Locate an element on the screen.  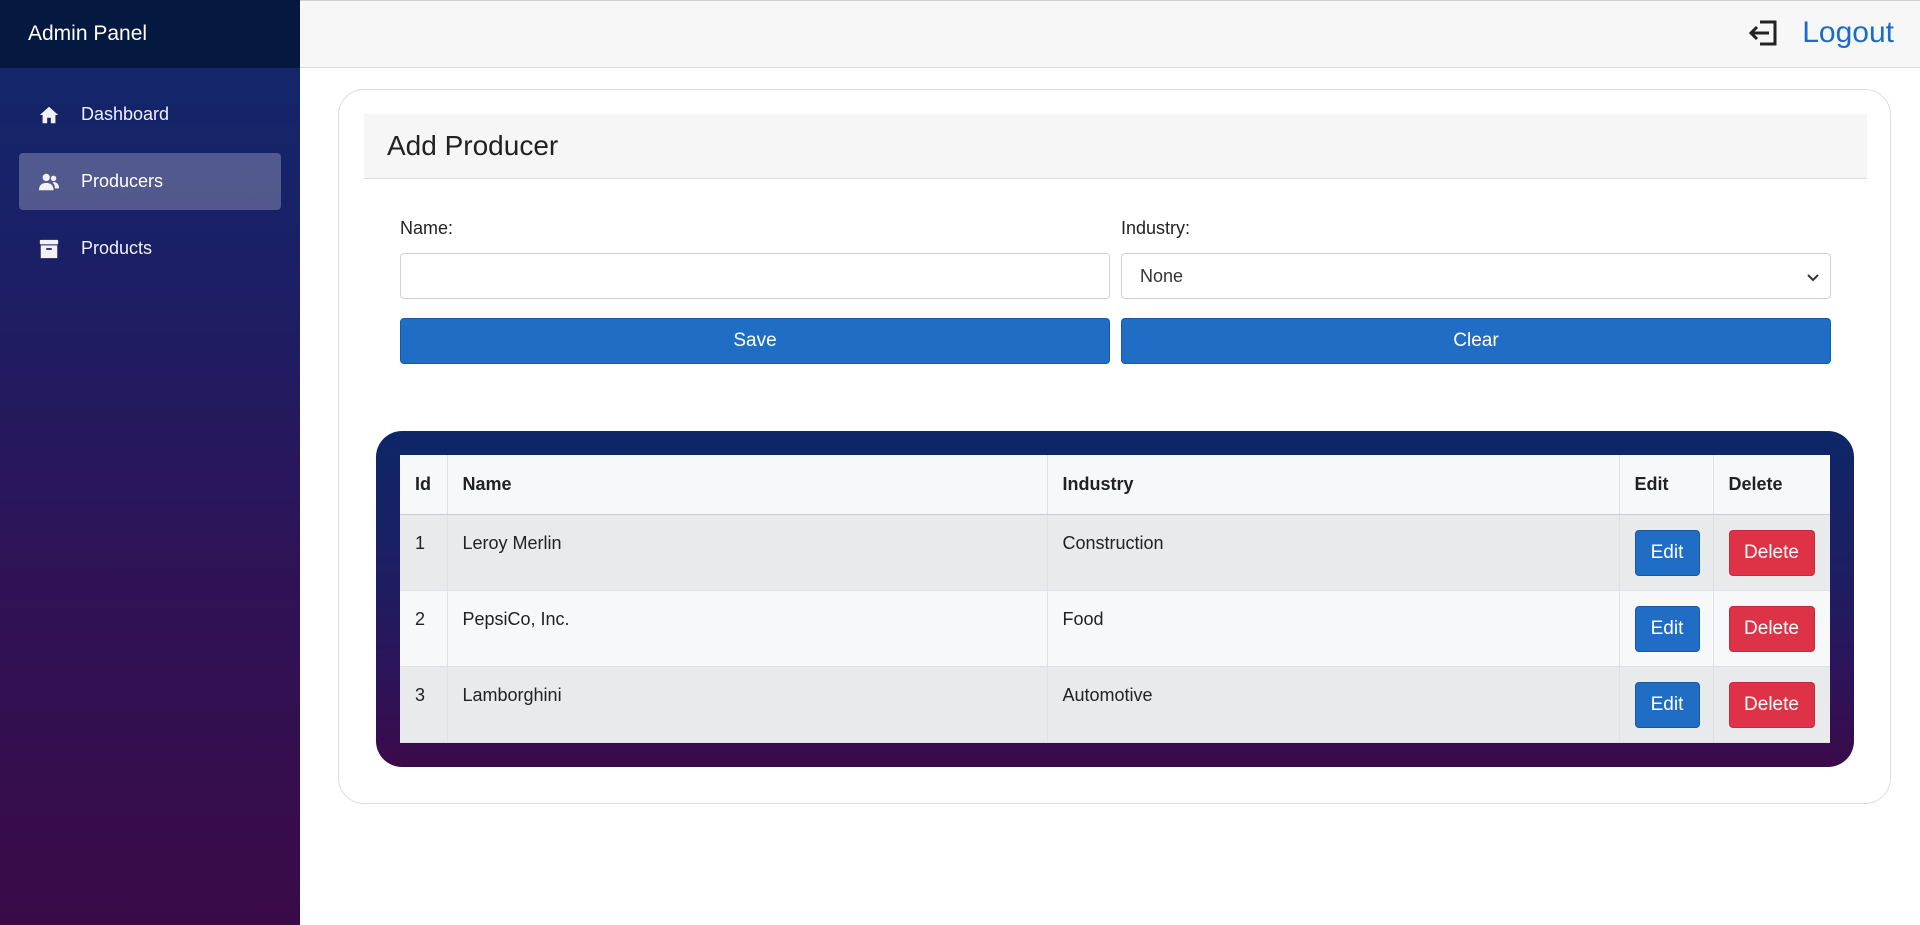
logout-button: Logout is located at coordinates (1821, 33).